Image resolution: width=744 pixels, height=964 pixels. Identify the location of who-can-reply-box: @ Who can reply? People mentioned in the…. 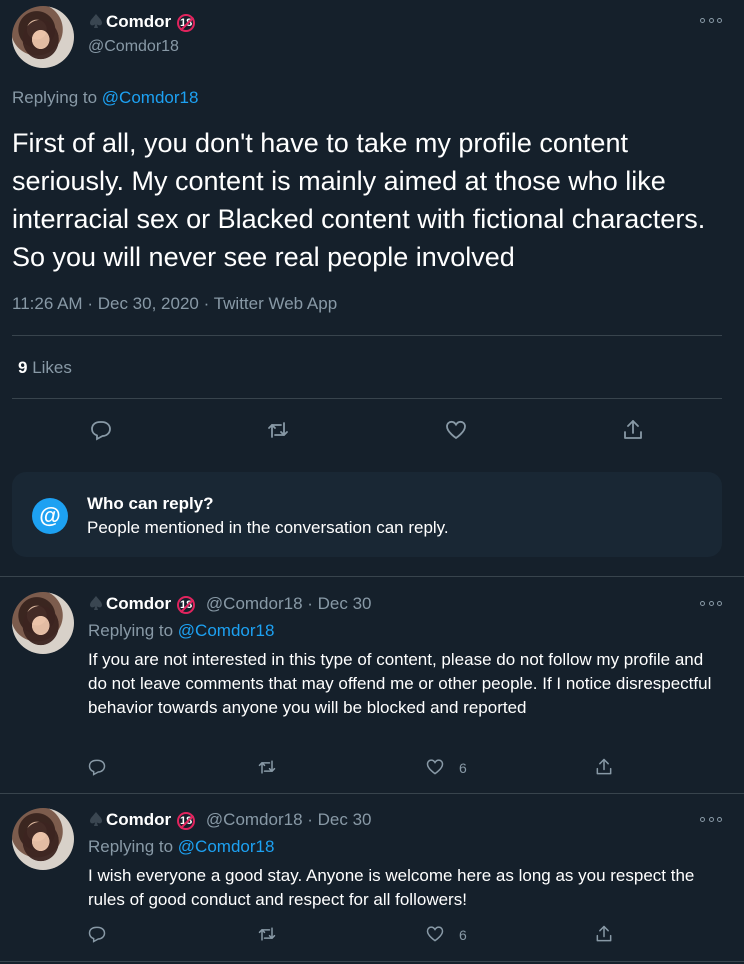
(367, 514).